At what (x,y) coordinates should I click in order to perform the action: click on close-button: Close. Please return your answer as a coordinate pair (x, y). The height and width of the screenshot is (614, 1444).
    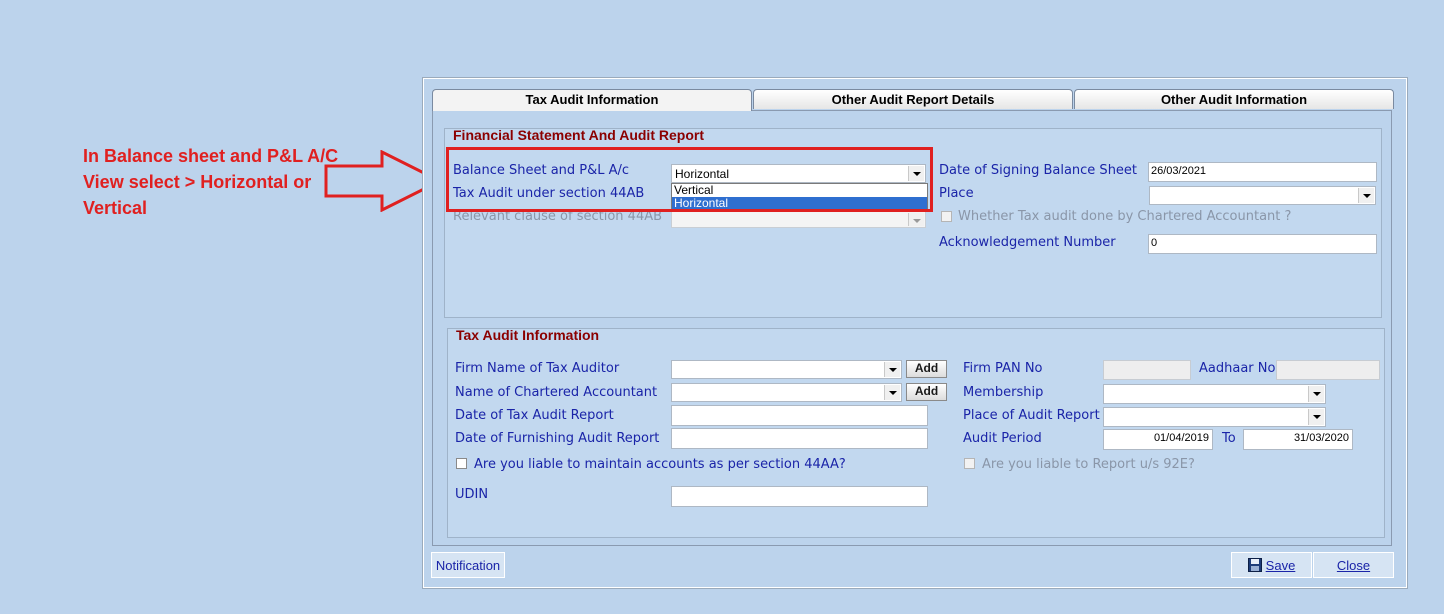
    Looking at the image, I should click on (1353, 565).